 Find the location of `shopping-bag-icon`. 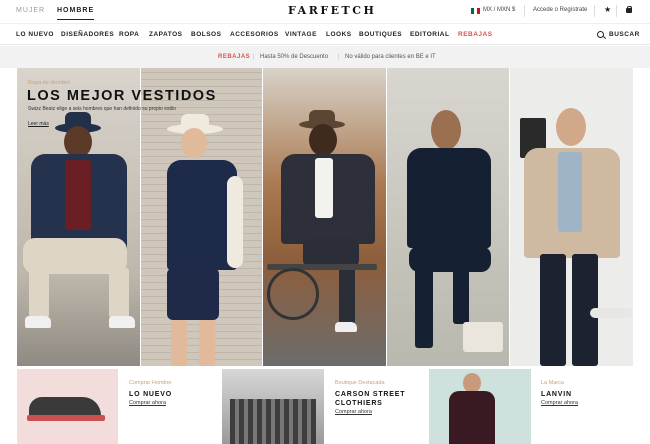

shopping-bag-icon is located at coordinates (629, 9).